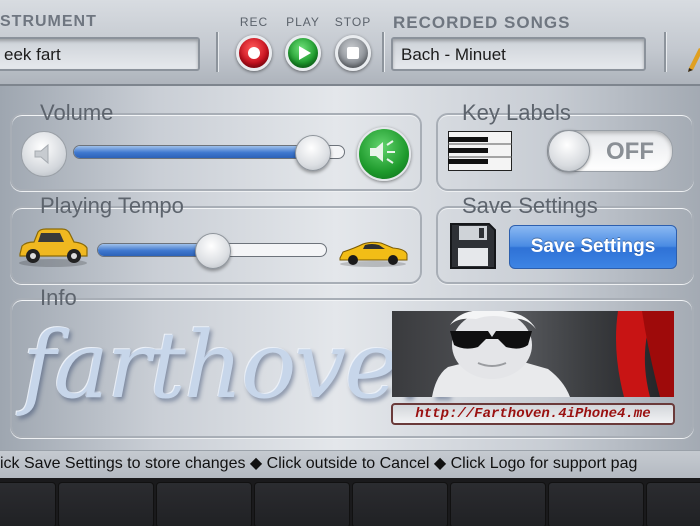 The width and height of the screenshot is (700, 526). Describe the element at coordinates (384, 154) in the screenshot. I see `speaker-loud-icon` at that location.